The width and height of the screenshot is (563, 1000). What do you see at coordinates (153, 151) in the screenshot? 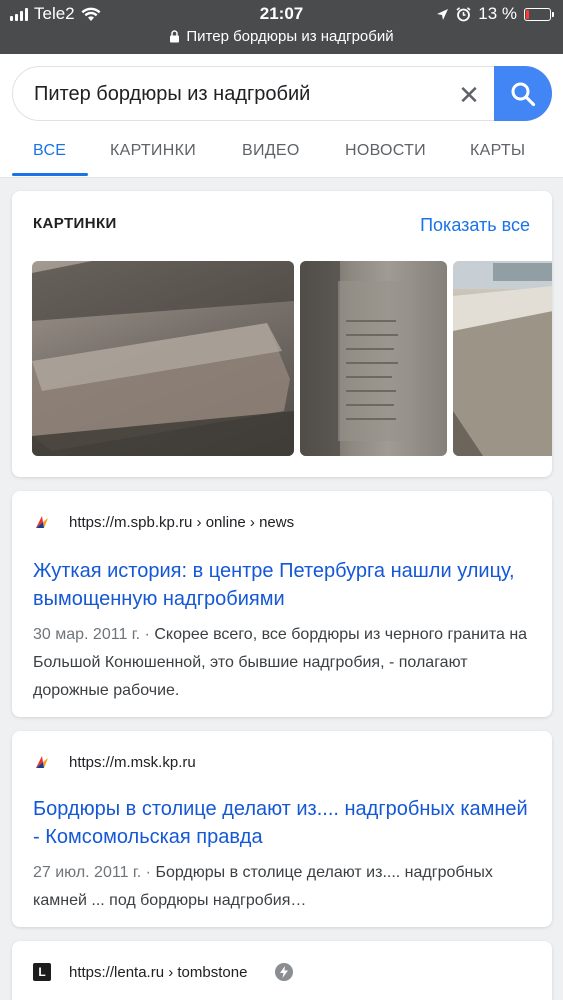
I see `tab-images: КАРТИНКИ` at bounding box center [153, 151].